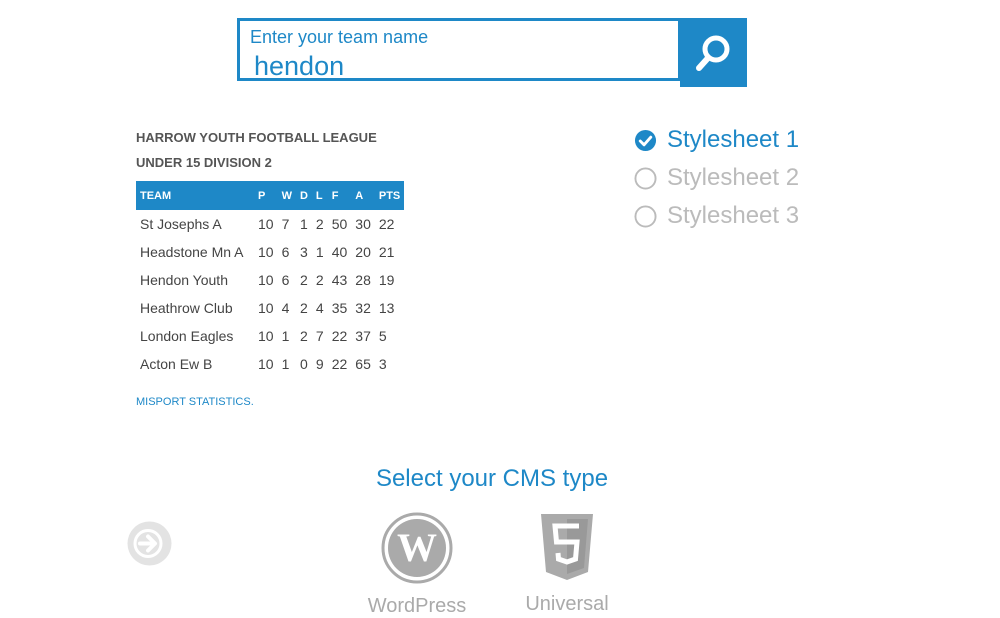 Image resolution: width=1000 pixels, height=618 pixels. I want to click on team-search-field: Enter your team name hendon, so click(459, 49).